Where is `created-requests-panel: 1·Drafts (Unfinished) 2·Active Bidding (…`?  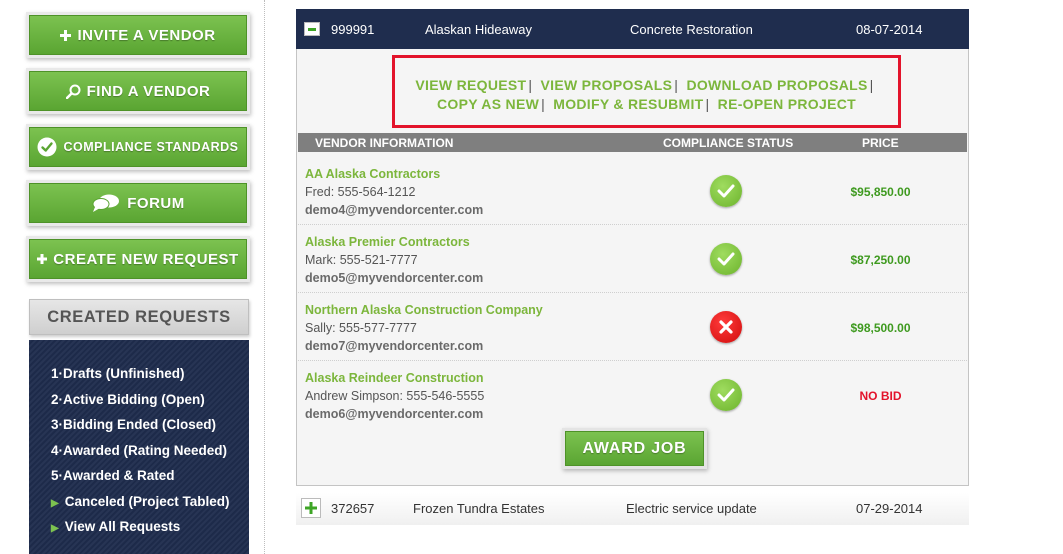
created-requests-panel: 1·Drafts (Unfinished) 2·Active Bidding (… is located at coordinates (139, 447).